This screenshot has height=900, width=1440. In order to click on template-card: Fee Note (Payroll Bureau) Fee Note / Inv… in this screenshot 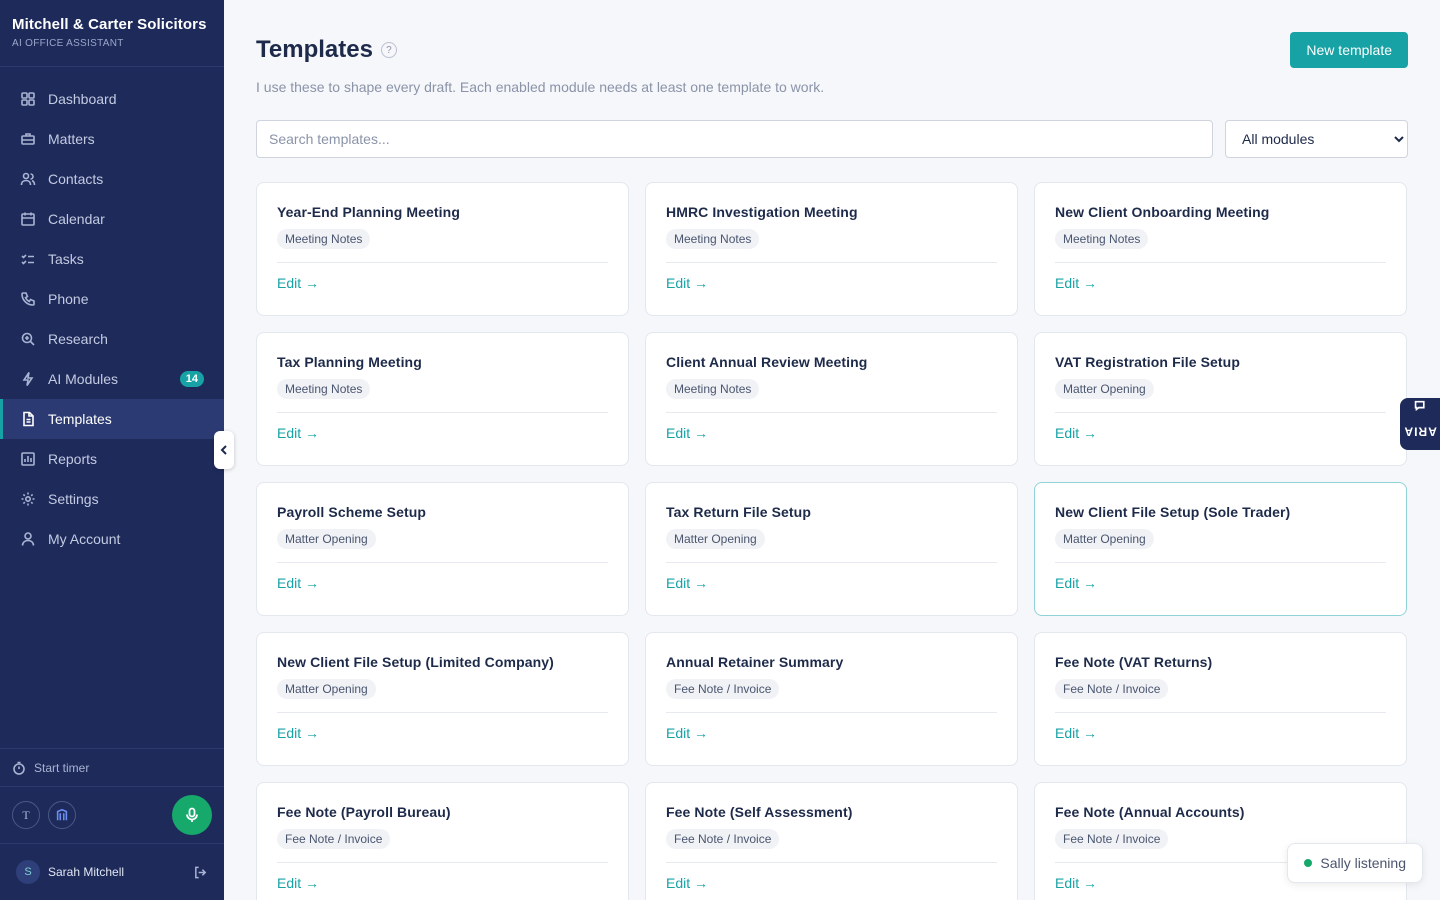, I will do `click(442, 841)`.